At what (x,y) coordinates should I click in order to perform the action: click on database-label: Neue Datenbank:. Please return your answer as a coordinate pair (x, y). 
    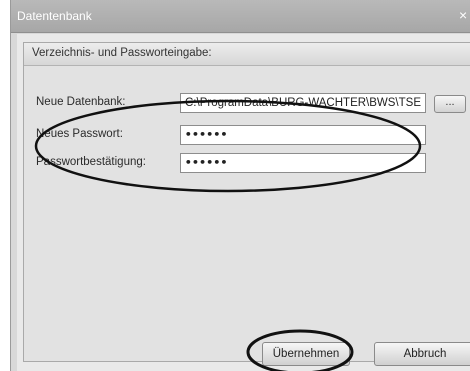
    Looking at the image, I should click on (81, 102).